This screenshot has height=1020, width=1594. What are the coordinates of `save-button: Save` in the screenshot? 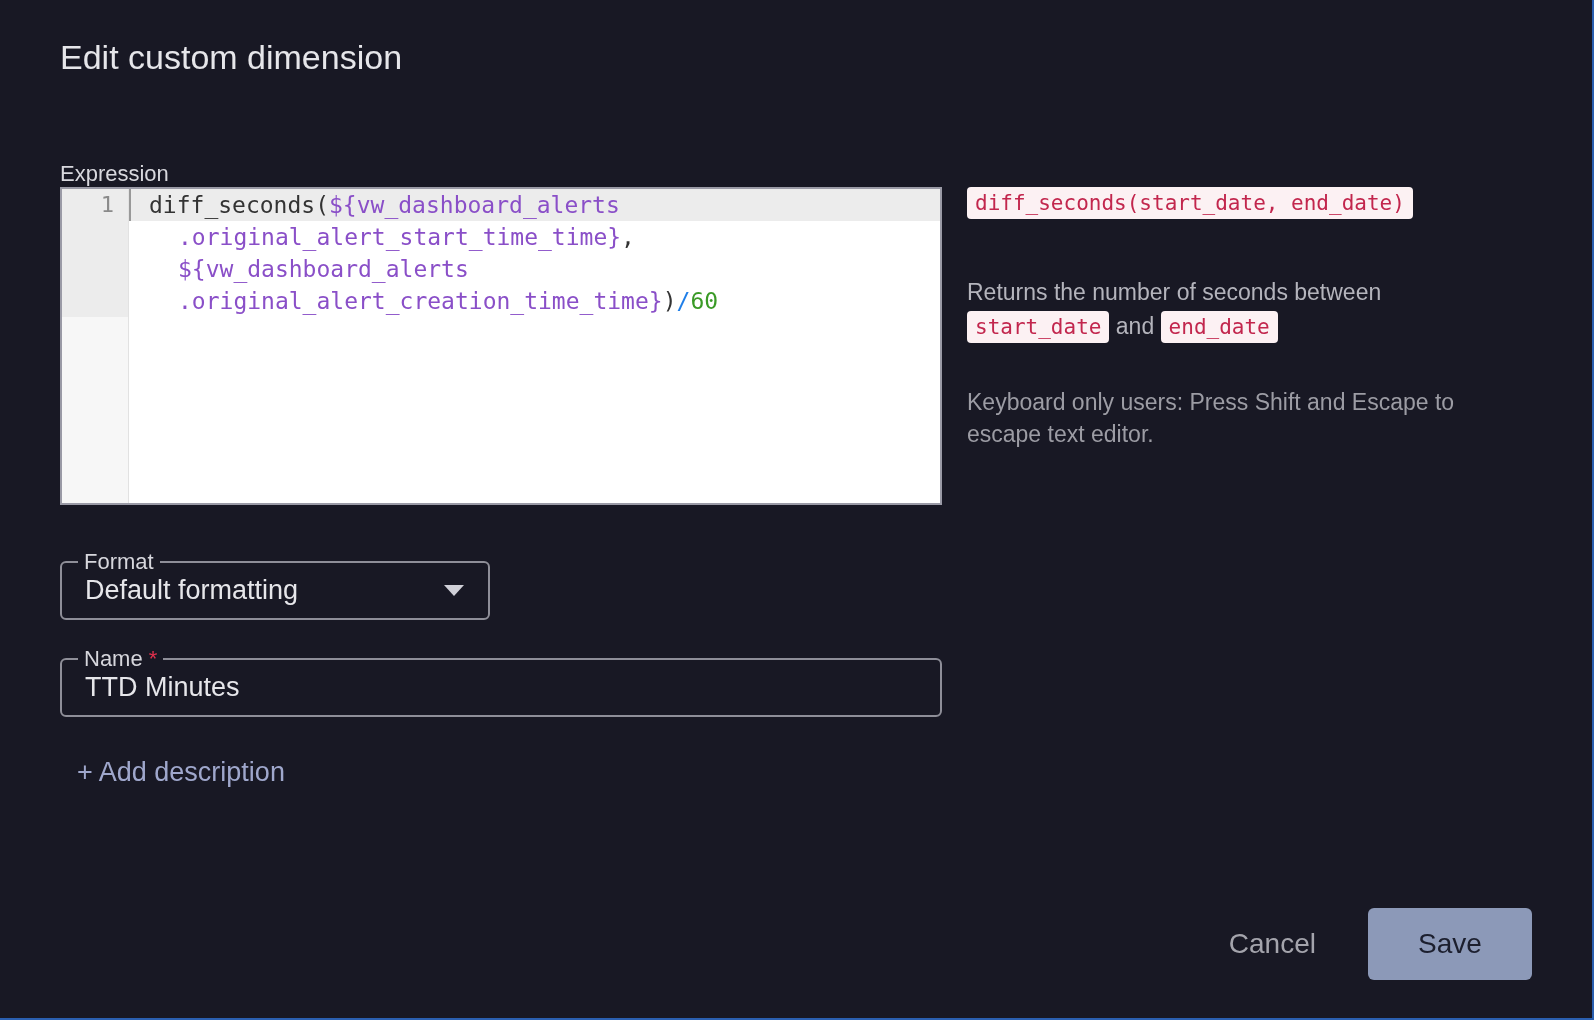 It's located at (1450, 944).